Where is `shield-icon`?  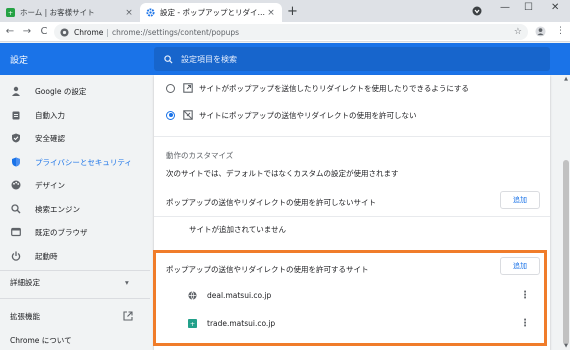
shield-icon is located at coordinates (16, 162).